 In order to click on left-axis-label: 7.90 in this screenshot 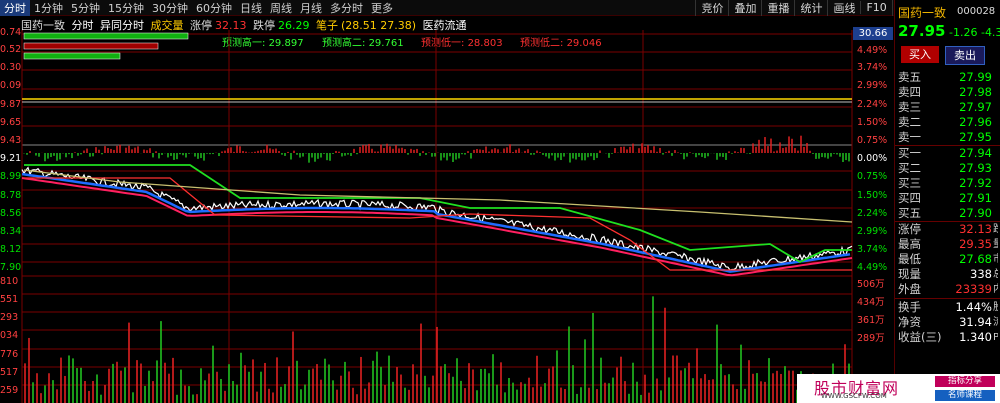, I will do `click(11, 267)`.